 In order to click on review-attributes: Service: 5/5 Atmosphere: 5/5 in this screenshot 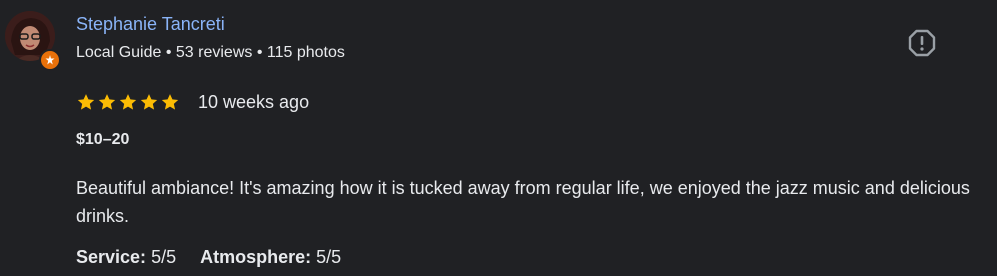, I will do `click(208, 257)`.